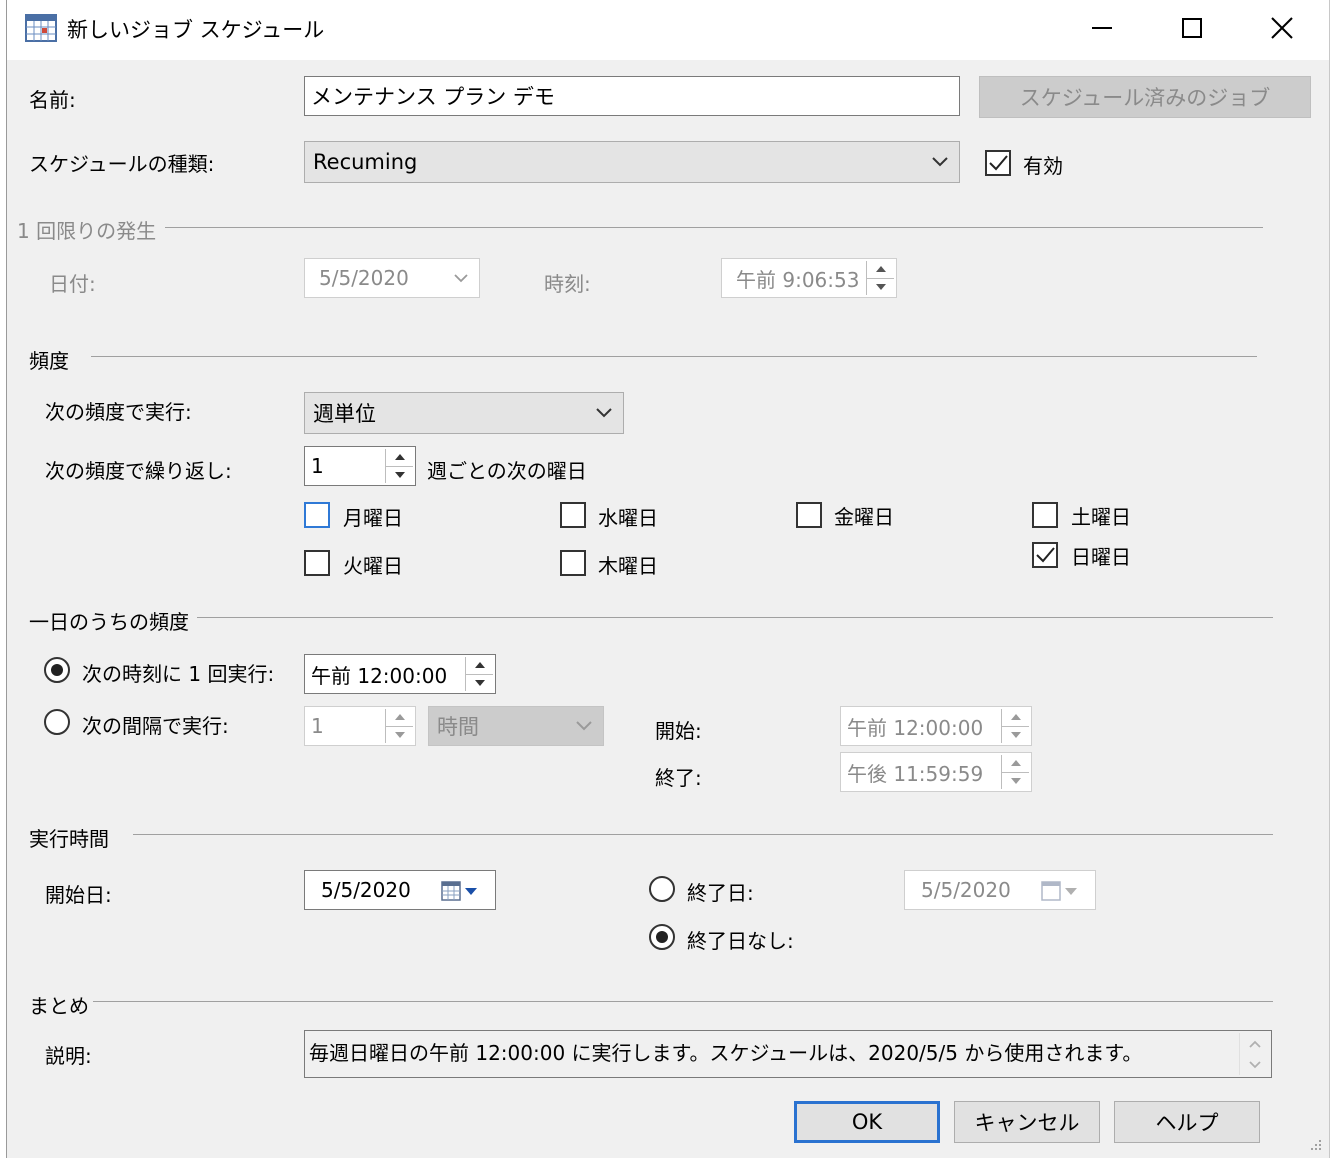 The image size is (1332, 1158). I want to click on daily-end-time-value: 午後 11:59:59, so click(915, 773).